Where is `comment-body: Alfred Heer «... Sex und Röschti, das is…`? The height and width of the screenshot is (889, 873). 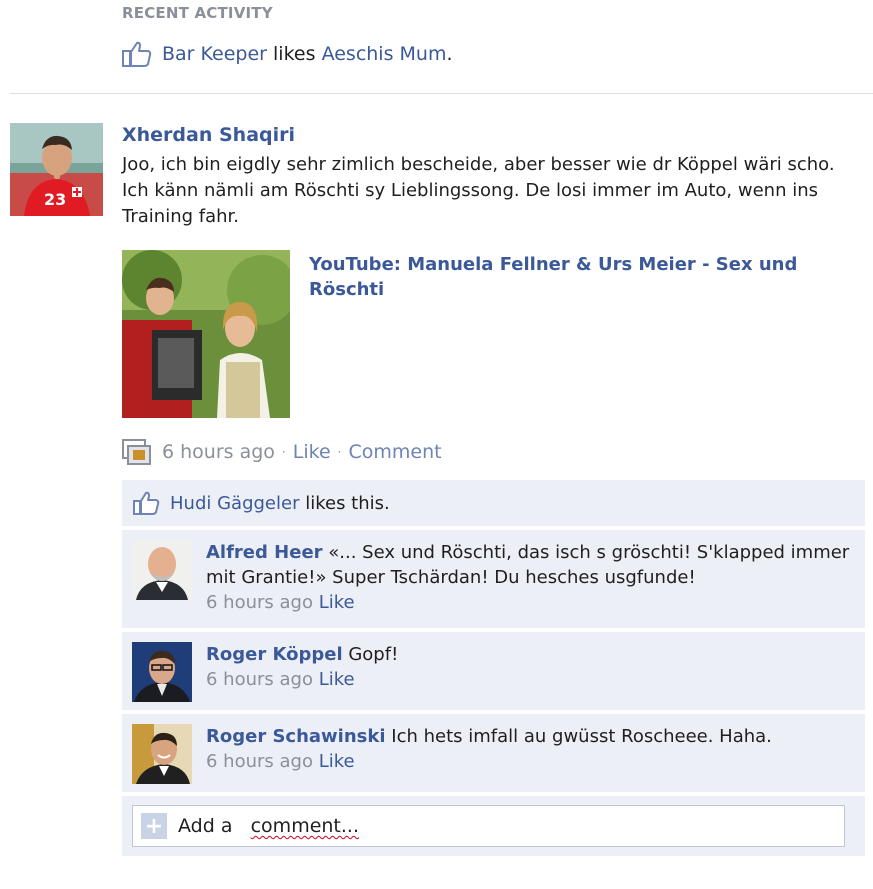
comment-body: Alfred Heer «... Sex und Röschti, das is… is located at coordinates (530, 579).